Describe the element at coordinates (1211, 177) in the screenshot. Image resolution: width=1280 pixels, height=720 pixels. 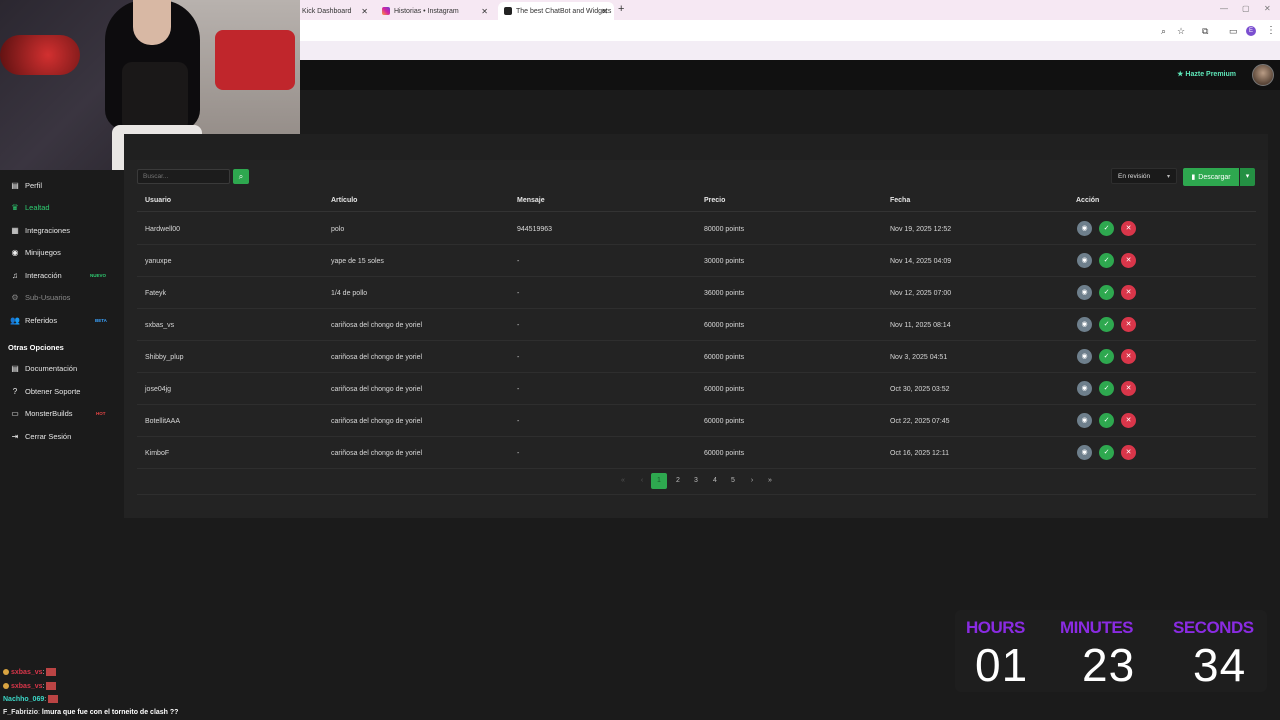
I see `download-button: ▮ Descargar` at that location.